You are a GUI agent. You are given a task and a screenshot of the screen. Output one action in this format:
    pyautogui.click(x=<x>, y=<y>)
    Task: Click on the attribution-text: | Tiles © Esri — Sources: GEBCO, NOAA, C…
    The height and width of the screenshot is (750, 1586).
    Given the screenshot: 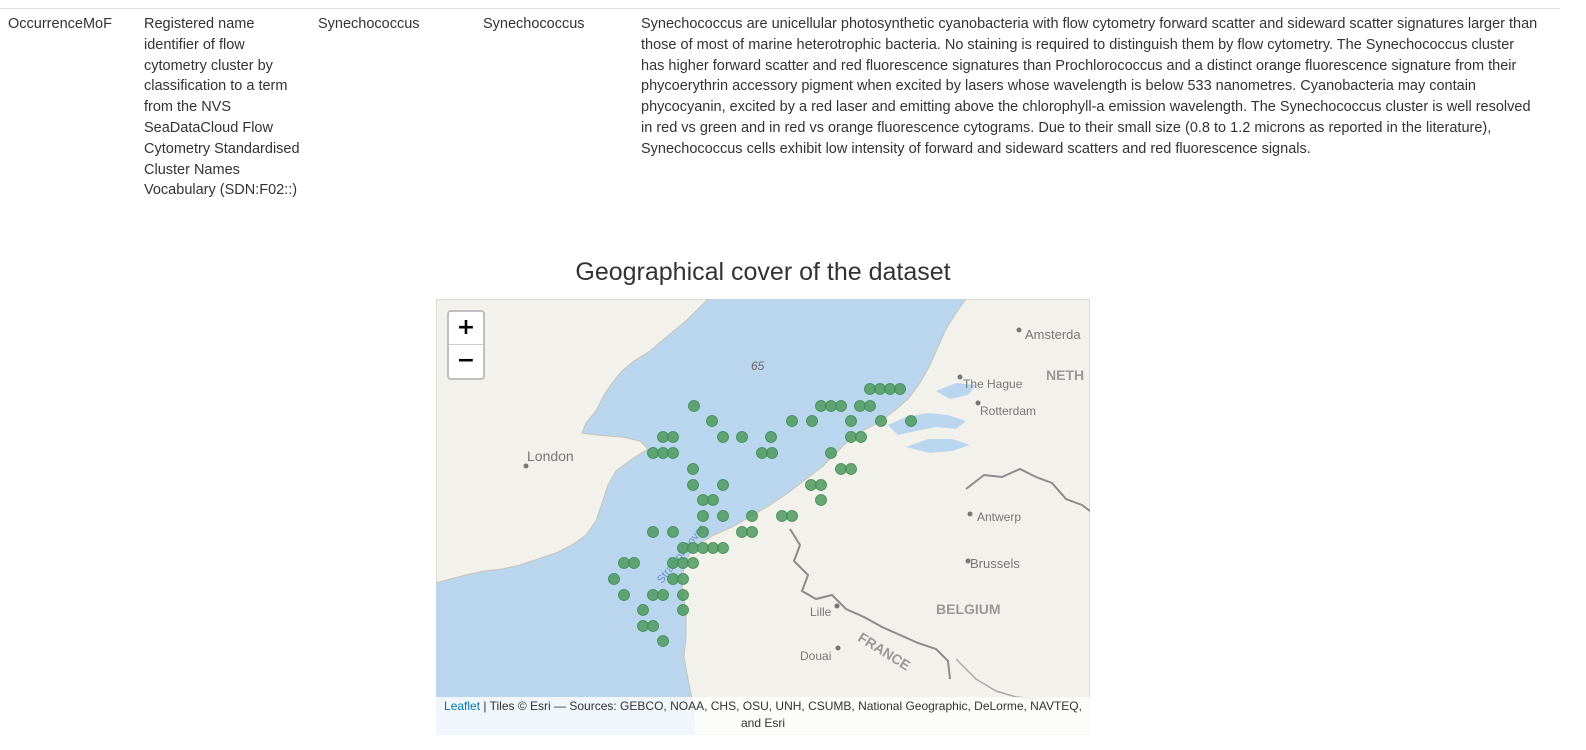 What is the action you would take?
    pyautogui.click(x=781, y=714)
    